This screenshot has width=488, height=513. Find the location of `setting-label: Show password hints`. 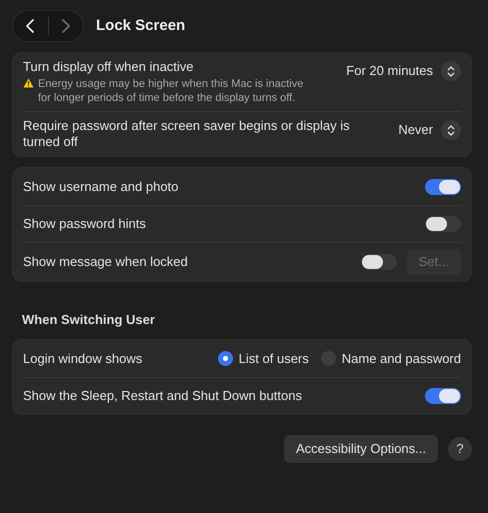

setting-label: Show password hints is located at coordinates (85, 224).